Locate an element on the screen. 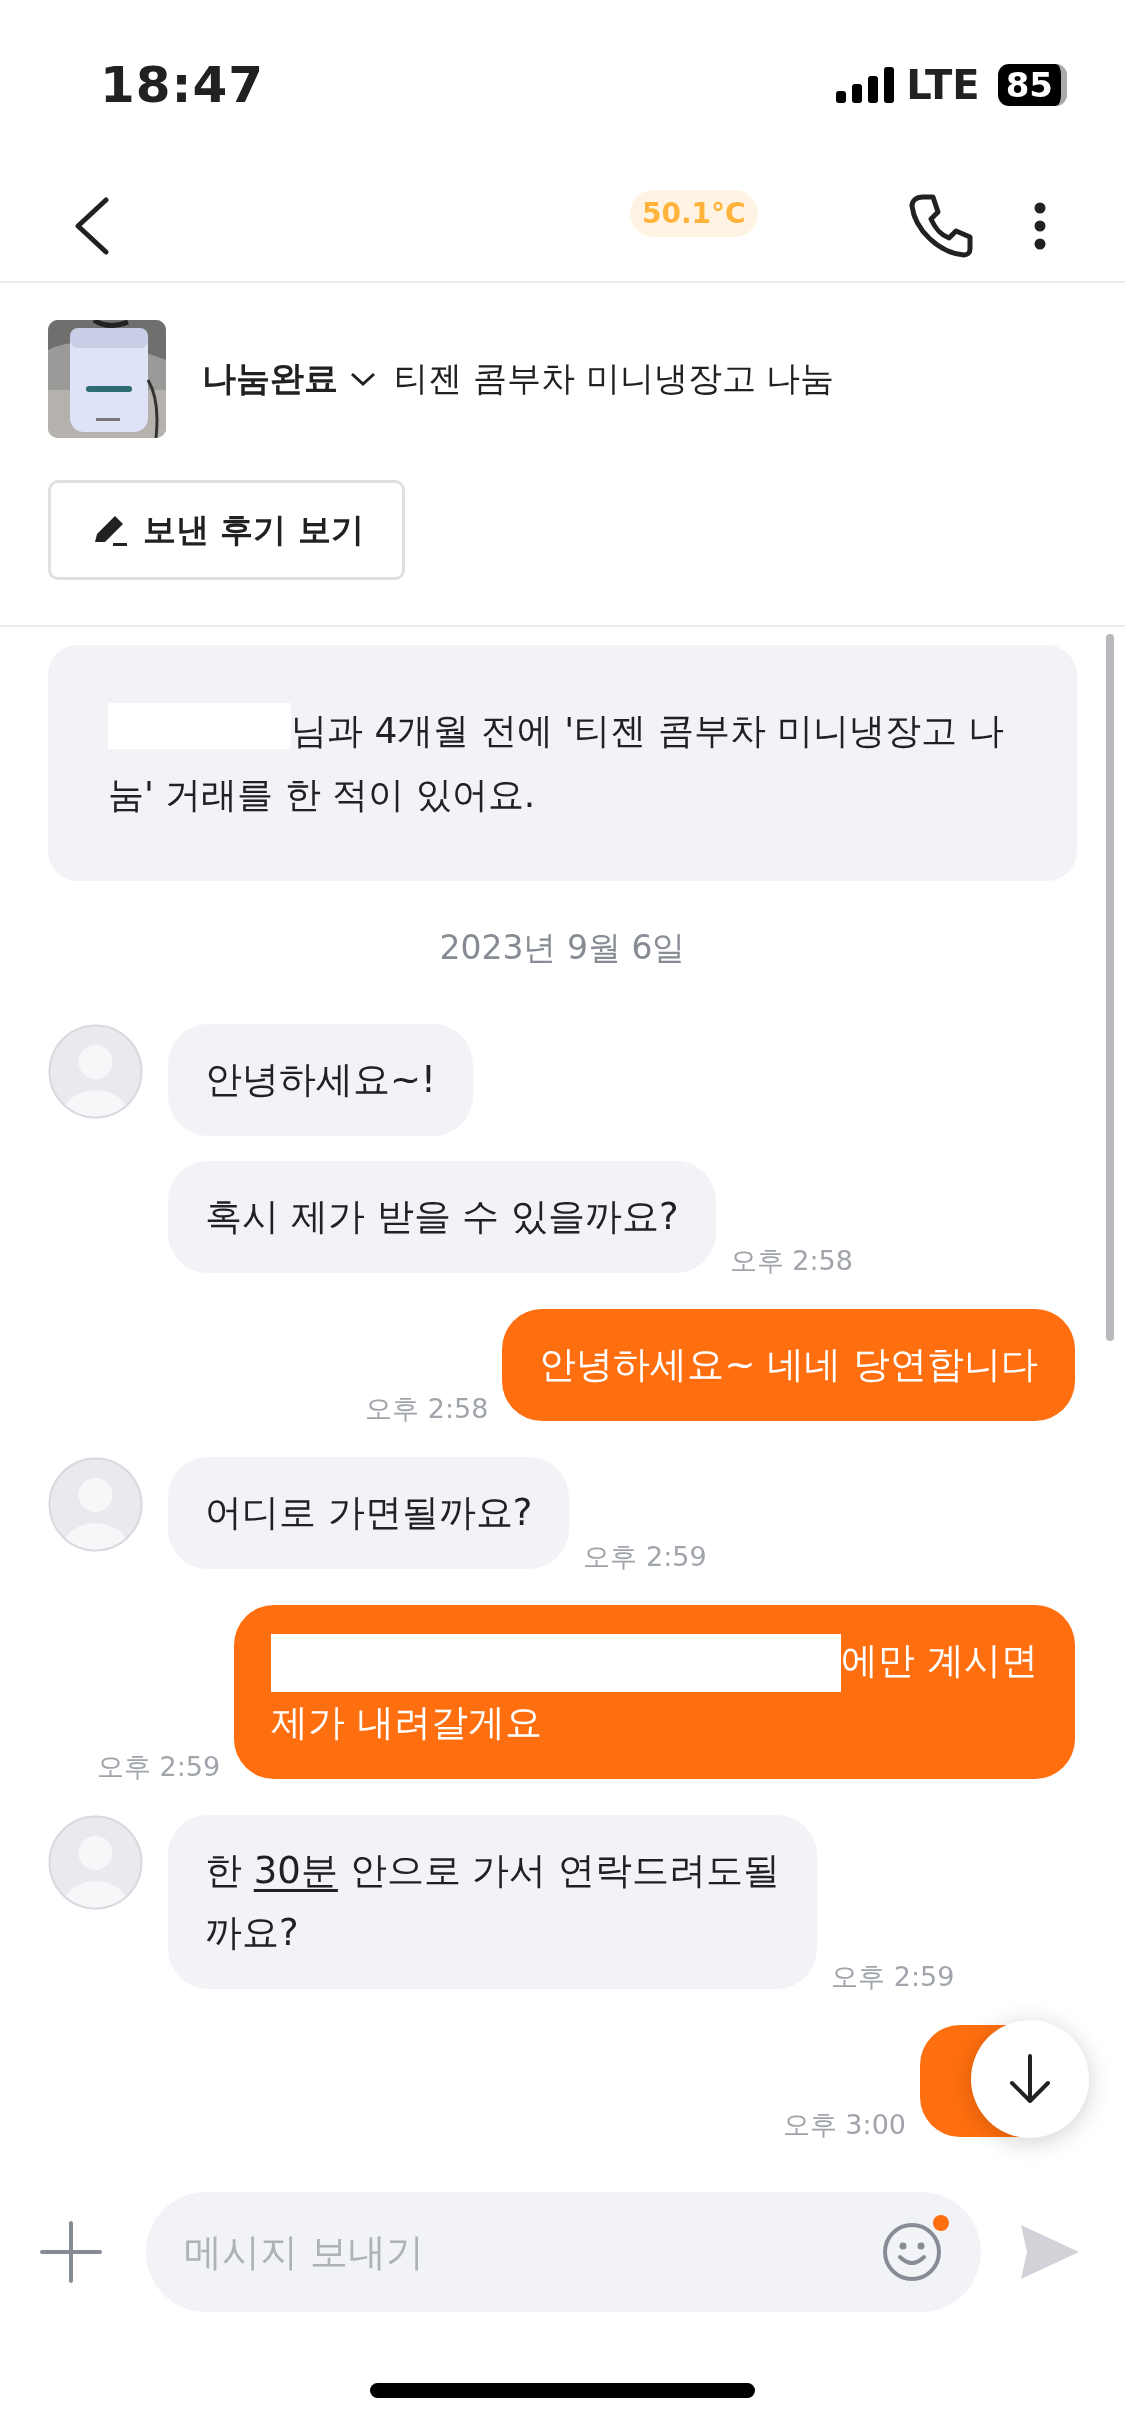 Image resolution: width=1125 pixels, height=2436 pixels. notice-text: 님과 4개월 전에 '티젠 콤부차 미니냉장고 나눔' 거래를 한 적이 있어요. is located at coordinates (564, 763).